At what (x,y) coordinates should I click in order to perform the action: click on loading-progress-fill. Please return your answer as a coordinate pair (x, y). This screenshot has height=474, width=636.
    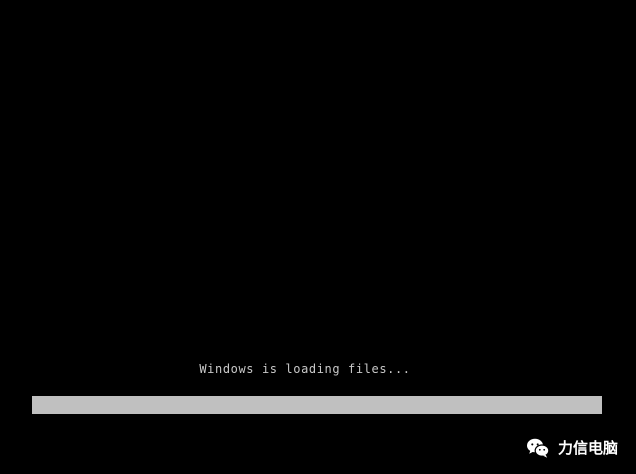
    Looking at the image, I should click on (317, 405).